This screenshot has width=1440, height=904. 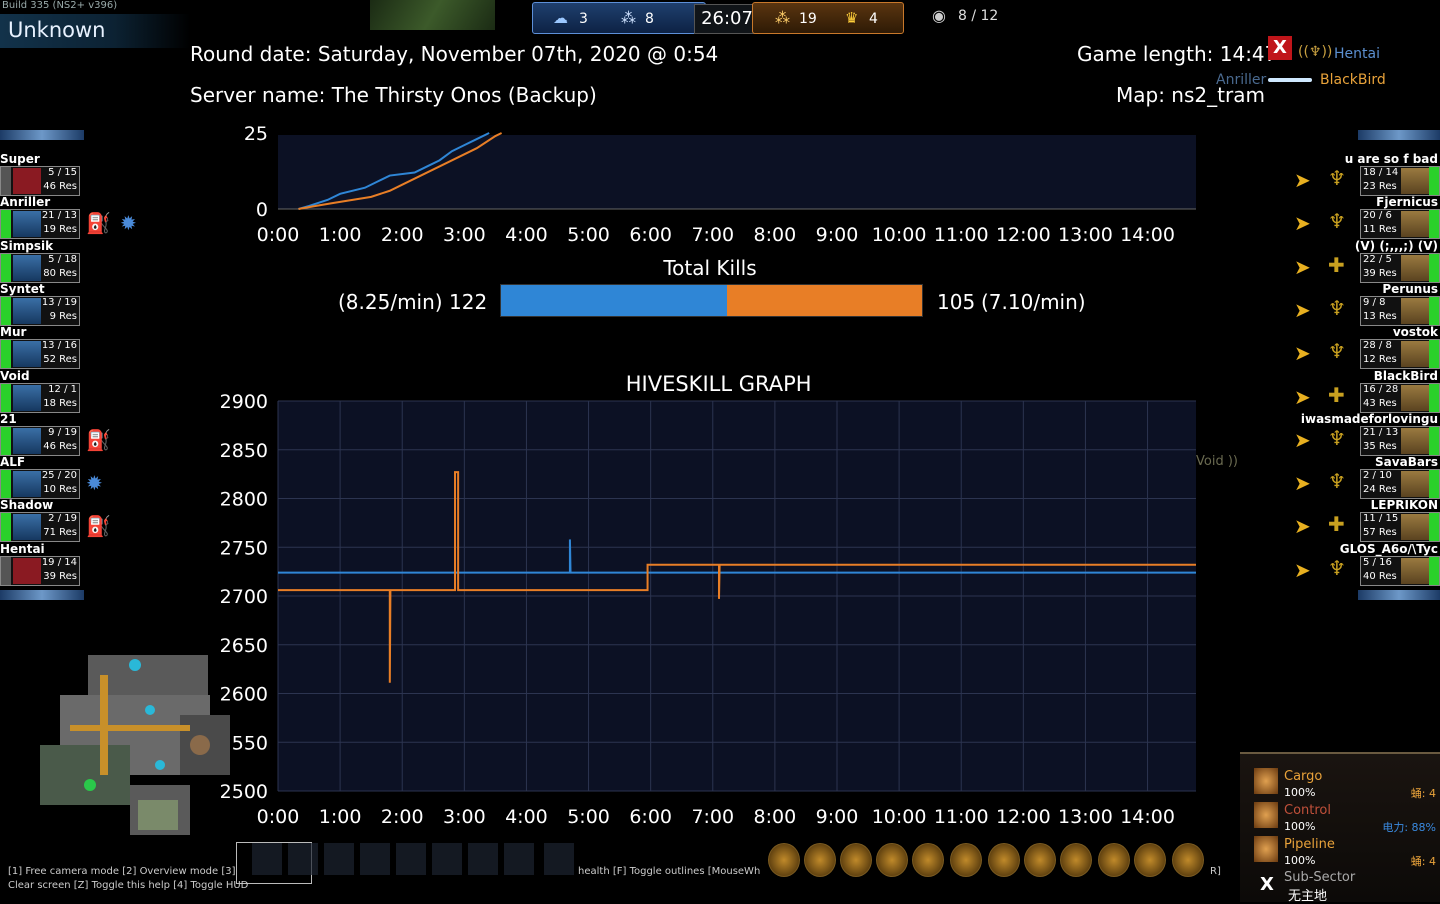 What do you see at coordinates (40, 354) in the screenshot?
I see `marine-player-card: 13 / 16 52 Res` at bounding box center [40, 354].